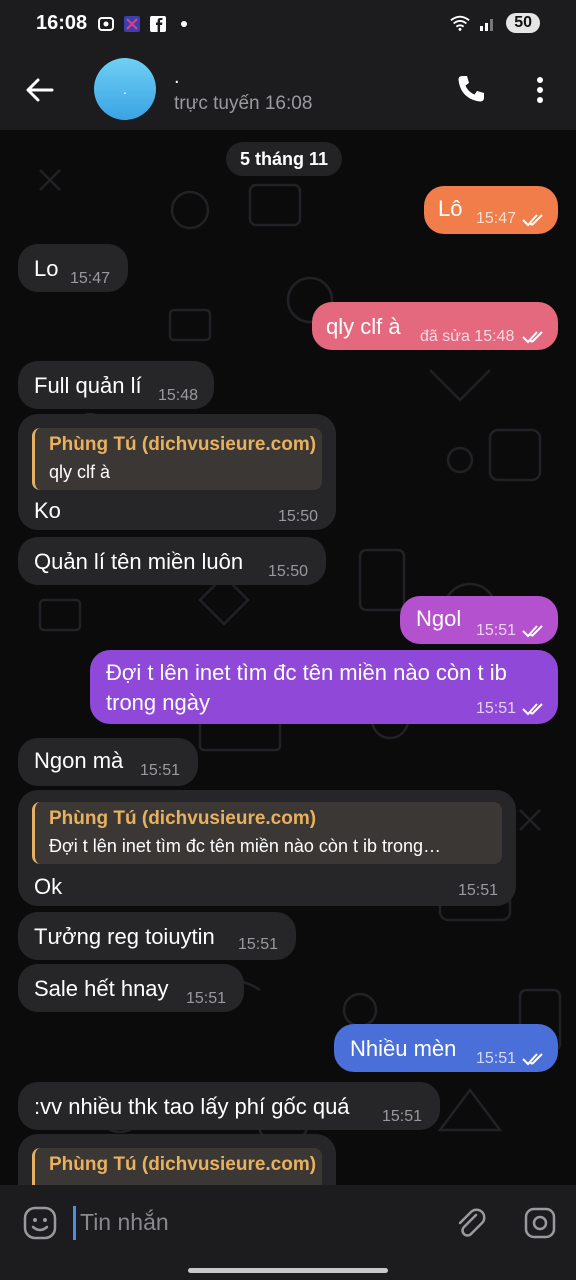 Image resolution: width=576 pixels, height=1280 pixels. Describe the element at coordinates (74, 1223) in the screenshot. I see `text-caret` at that location.